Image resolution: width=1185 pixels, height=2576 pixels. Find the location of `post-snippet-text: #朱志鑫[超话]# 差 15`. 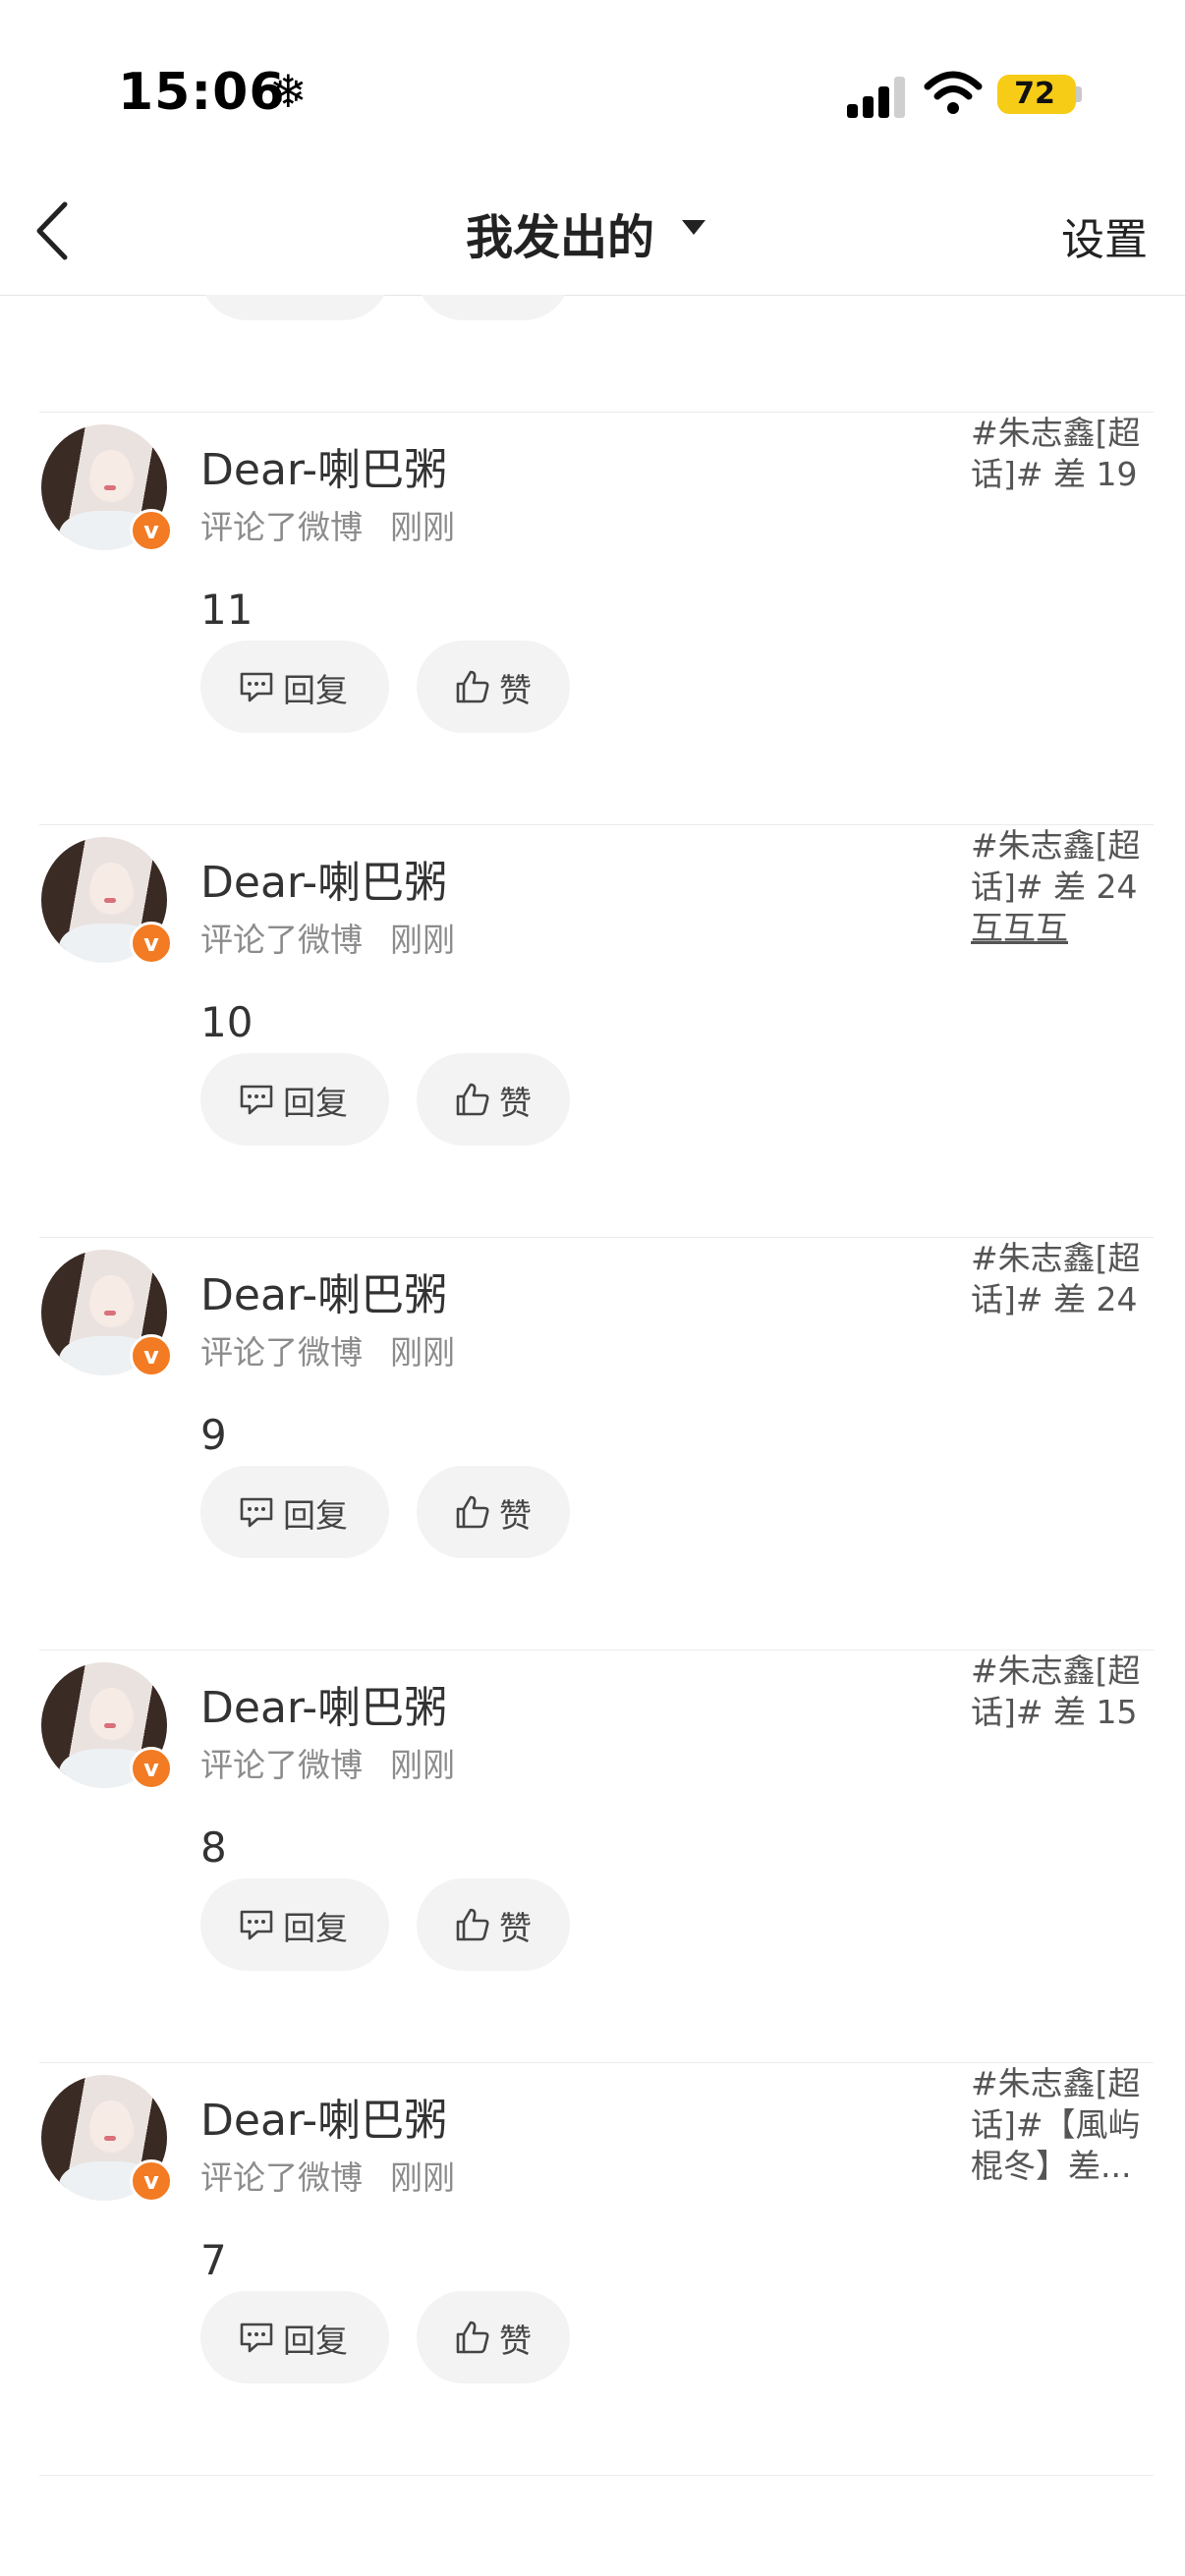

post-snippet-text: #朱志鑫[超话]# 差 15 is located at coordinates (1056, 1691).